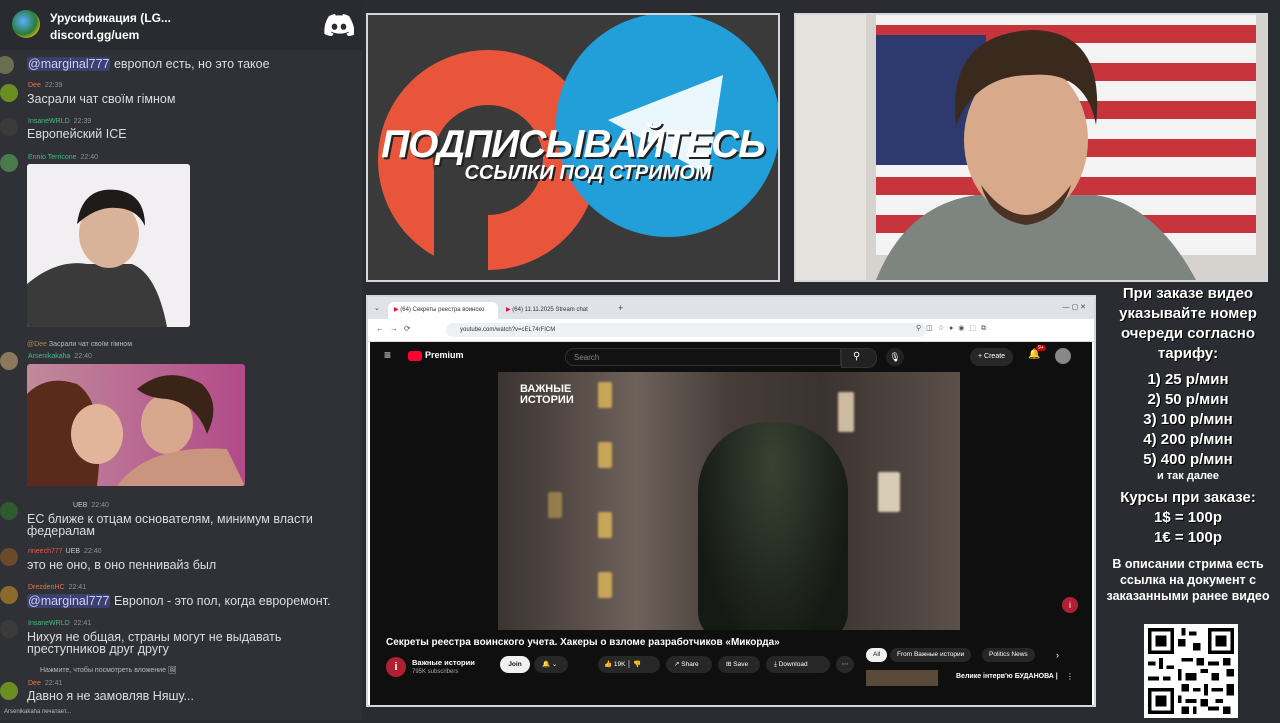  I want to click on author-name: Arsenikakaha, so click(49, 356).